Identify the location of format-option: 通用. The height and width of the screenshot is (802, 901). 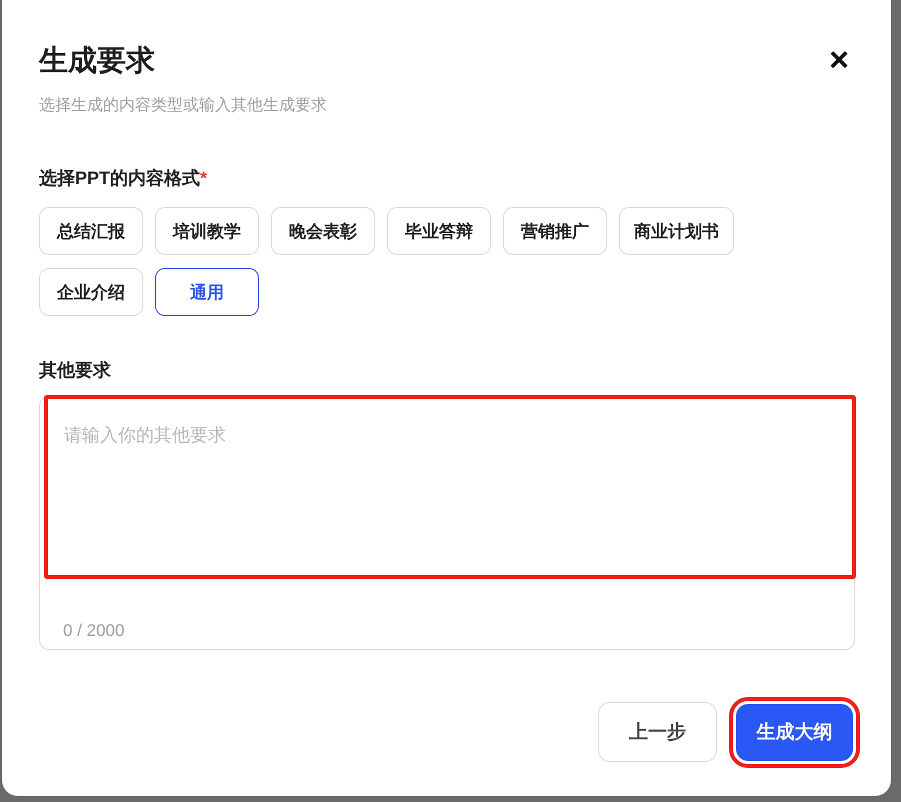
(207, 292).